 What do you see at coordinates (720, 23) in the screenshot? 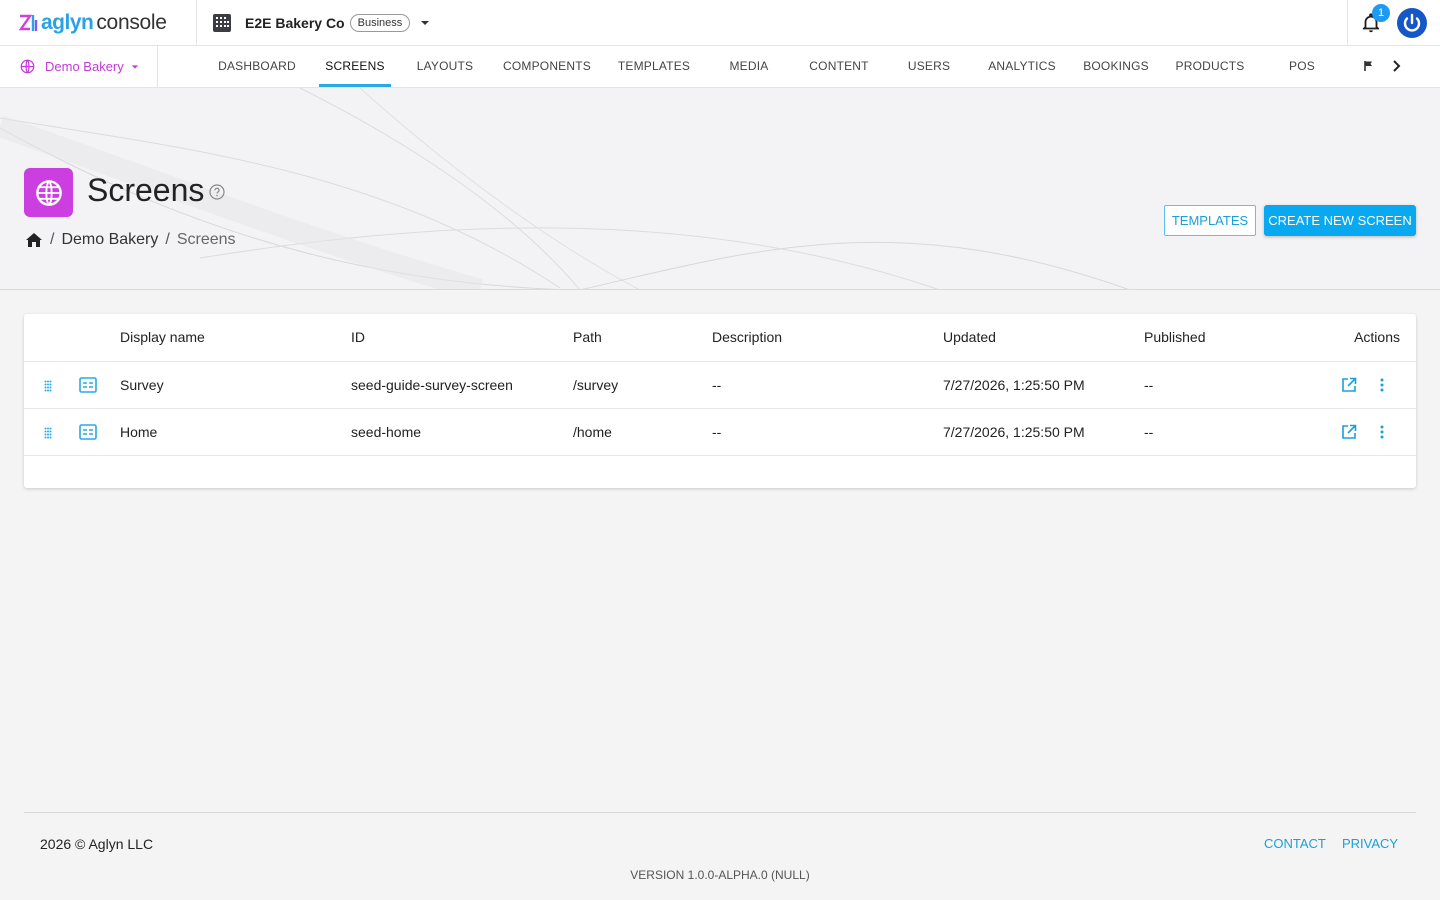
I see `top-bar: aglyn console E2E Bakery Co Business 1` at bounding box center [720, 23].